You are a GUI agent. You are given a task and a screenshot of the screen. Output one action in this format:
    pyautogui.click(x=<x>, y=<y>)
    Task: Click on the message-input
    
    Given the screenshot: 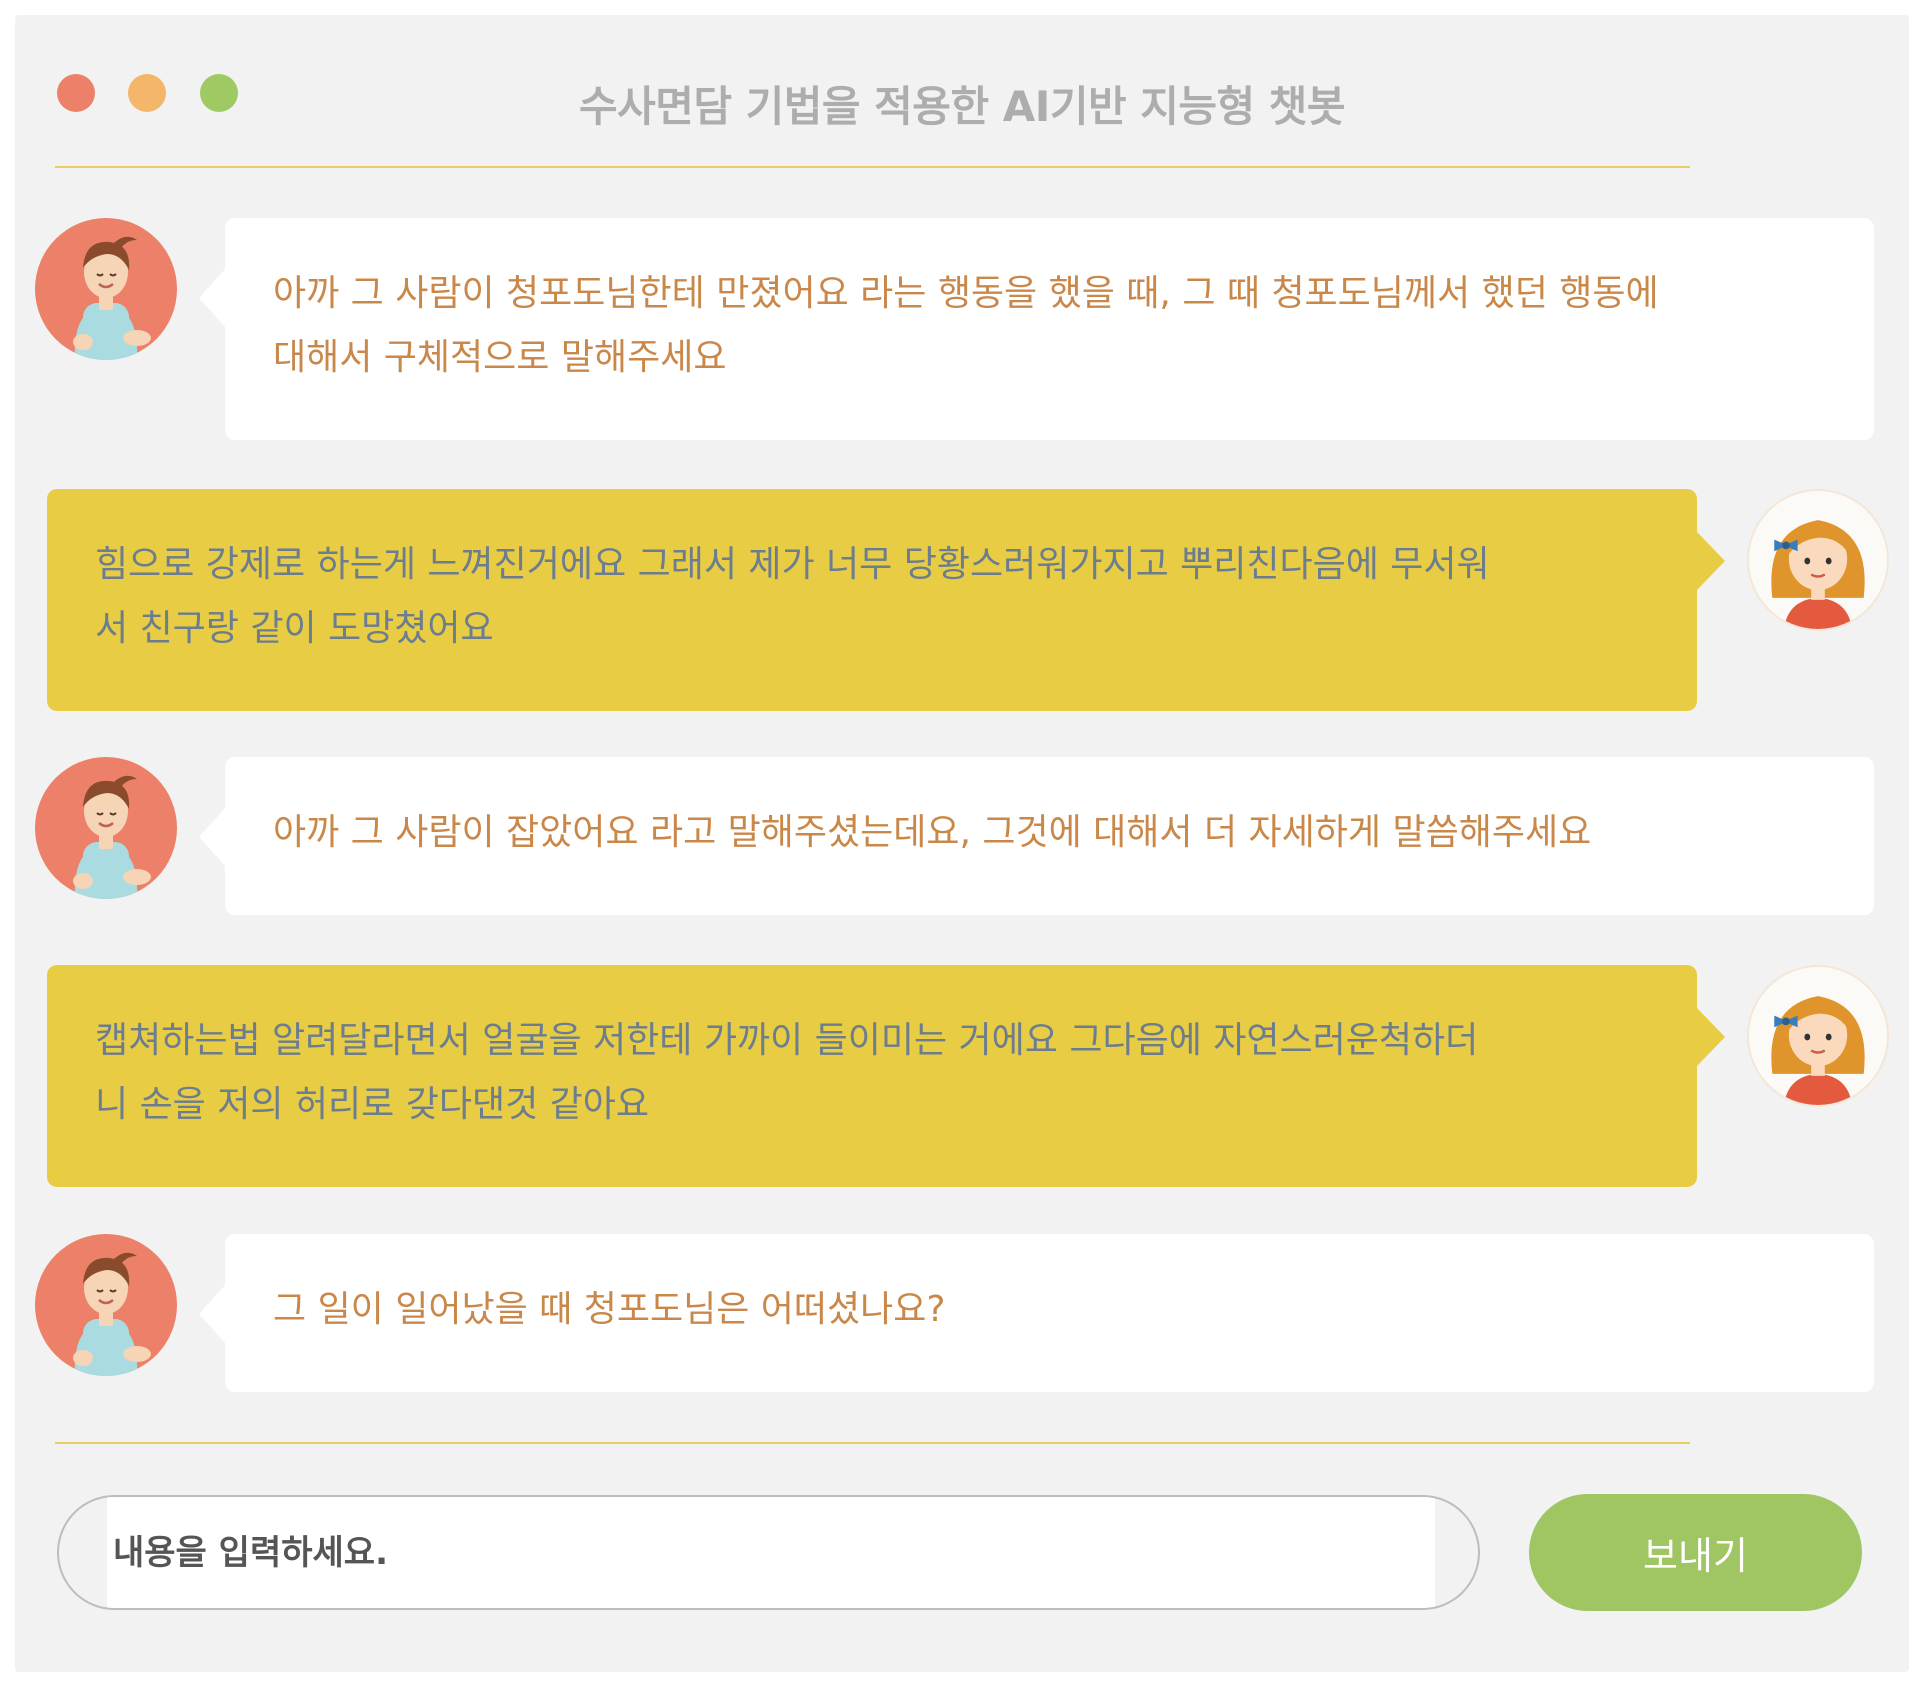 What is the action you would take?
    pyautogui.click(x=771, y=1552)
    